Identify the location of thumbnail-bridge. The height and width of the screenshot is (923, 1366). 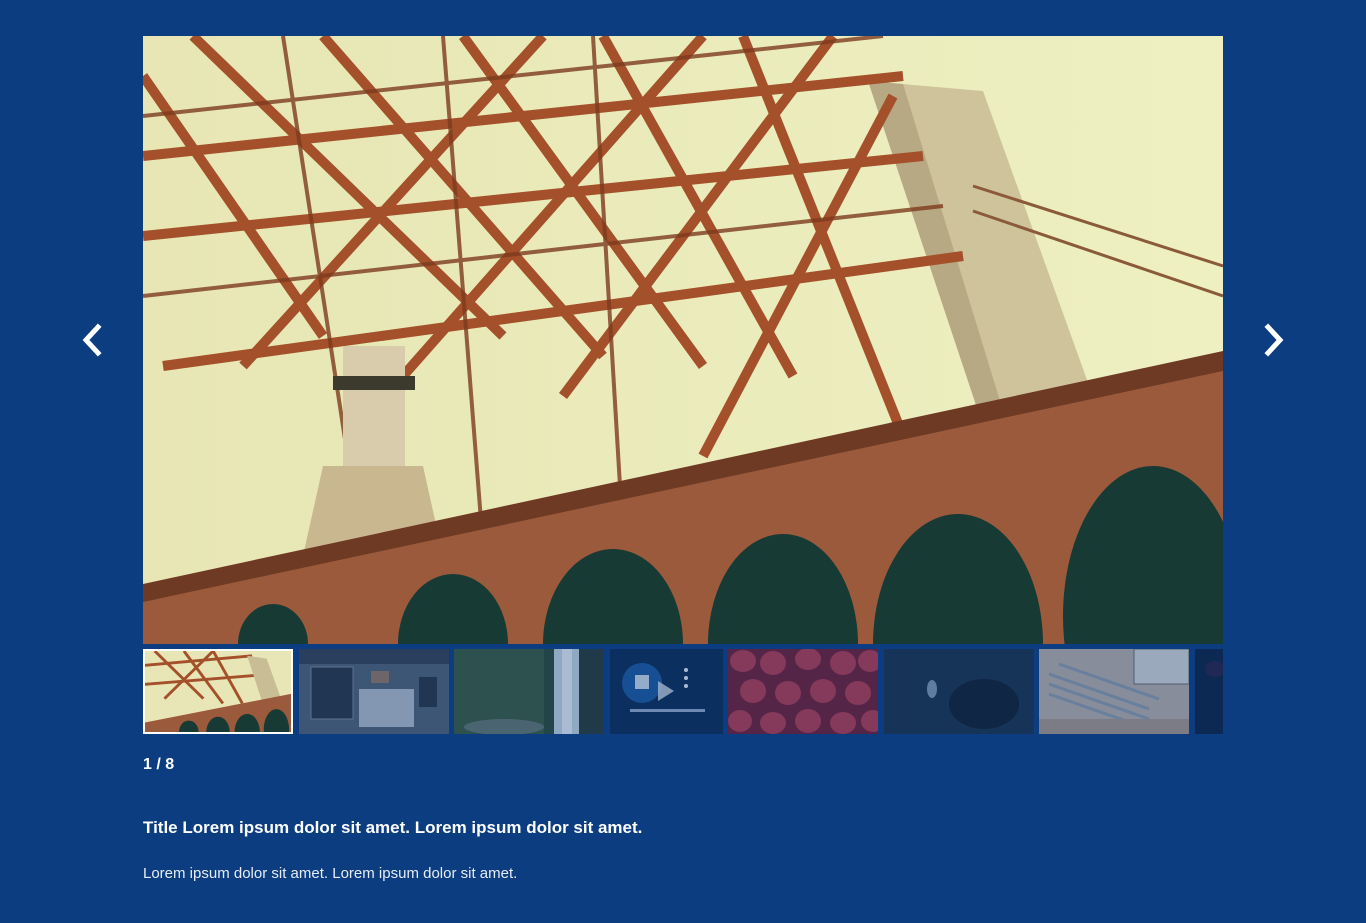
(218, 691).